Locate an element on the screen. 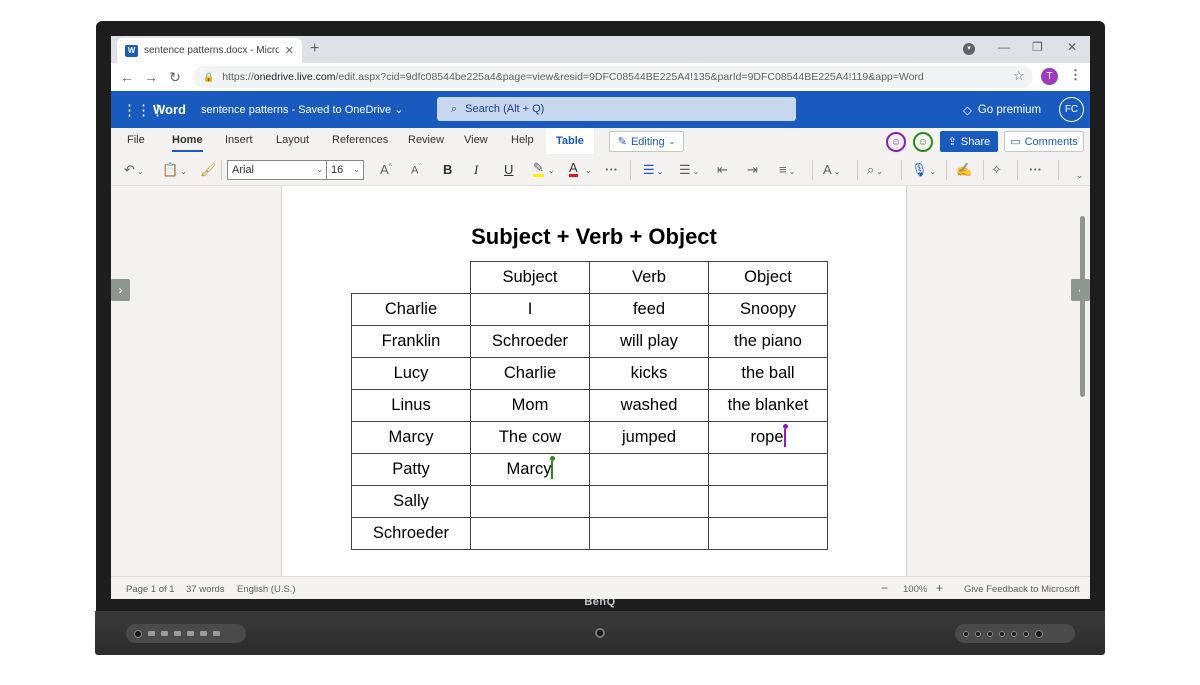  expand-ribbon-icon: ⌄ is located at coordinates (1080, 175).